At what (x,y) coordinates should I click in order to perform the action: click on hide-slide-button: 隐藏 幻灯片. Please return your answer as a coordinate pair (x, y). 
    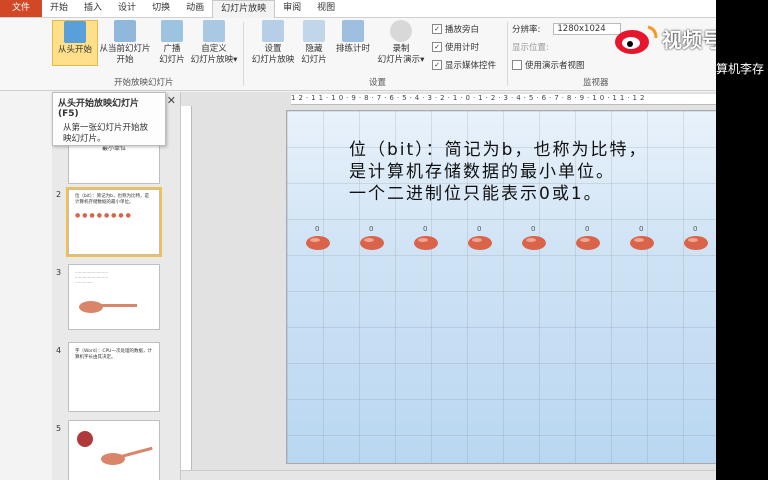
    Looking at the image, I should click on (314, 43).